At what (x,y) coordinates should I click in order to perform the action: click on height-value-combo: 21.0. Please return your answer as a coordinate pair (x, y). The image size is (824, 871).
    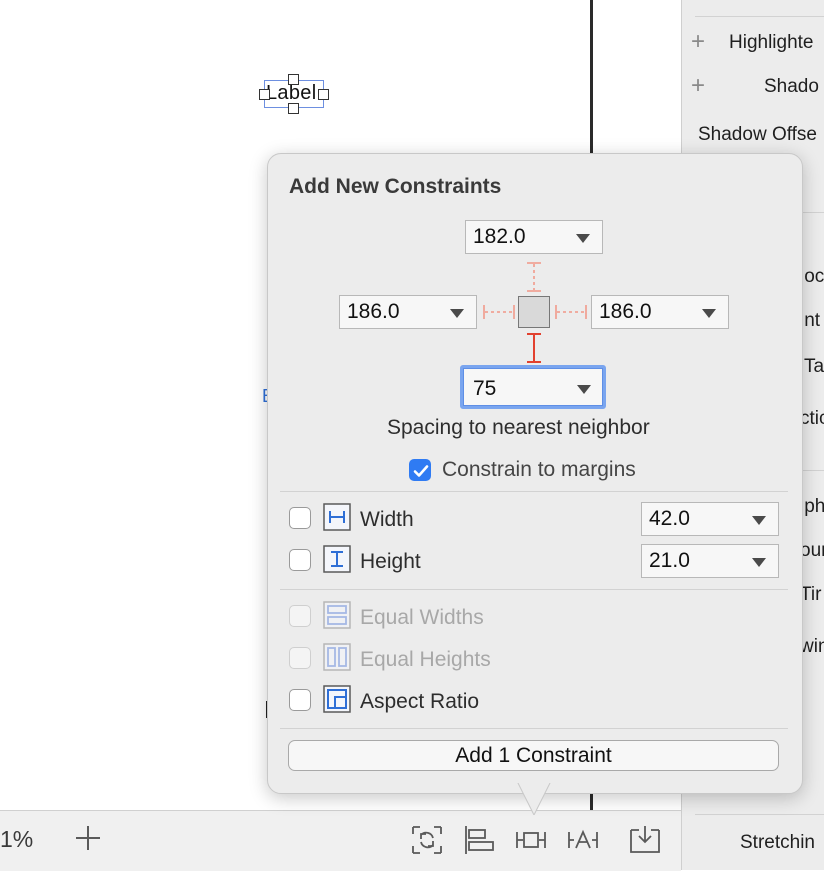
    Looking at the image, I should click on (710, 561).